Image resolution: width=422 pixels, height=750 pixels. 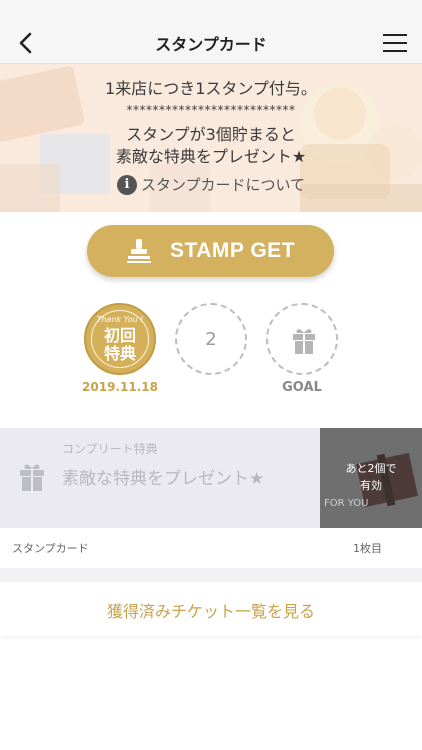 I want to click on reward-name: 素敵な特典をプレゼント★, so click(x=163, y=479).